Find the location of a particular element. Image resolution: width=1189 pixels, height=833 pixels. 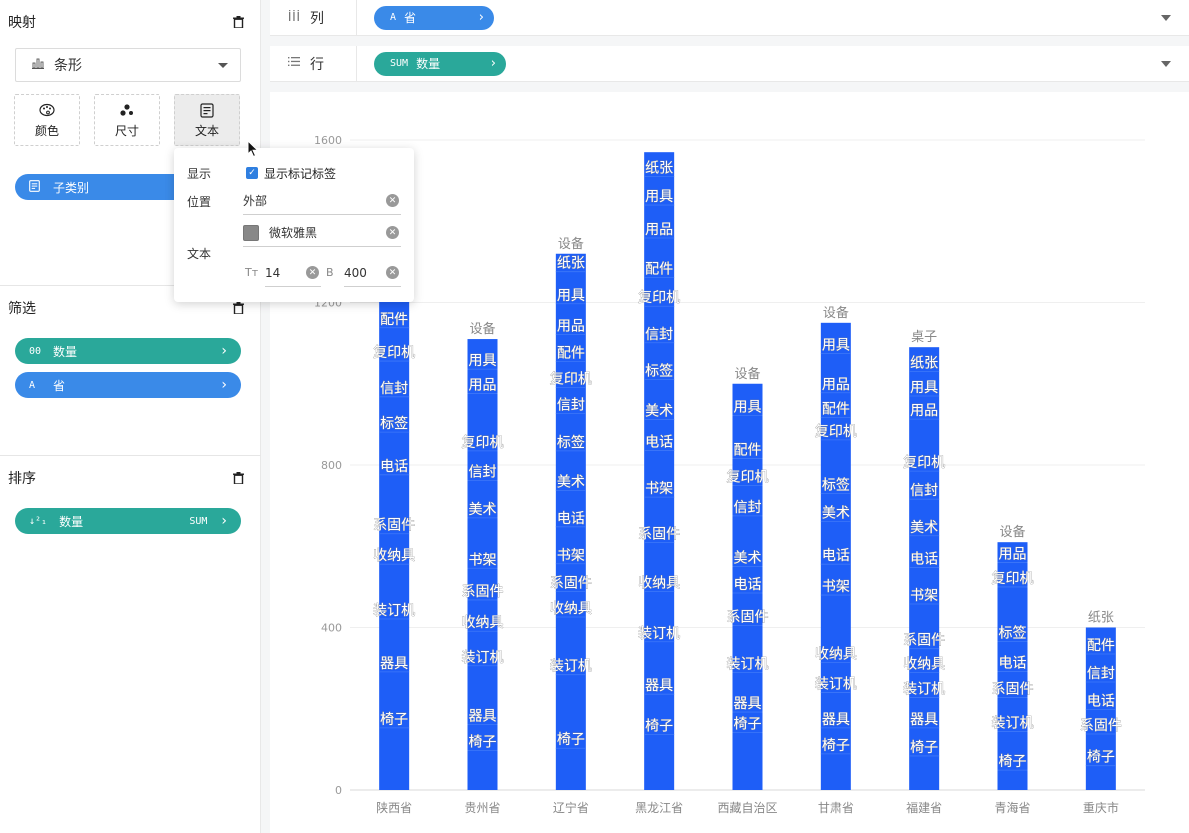

string-type-icon: A is located at coordinates (32, 385).